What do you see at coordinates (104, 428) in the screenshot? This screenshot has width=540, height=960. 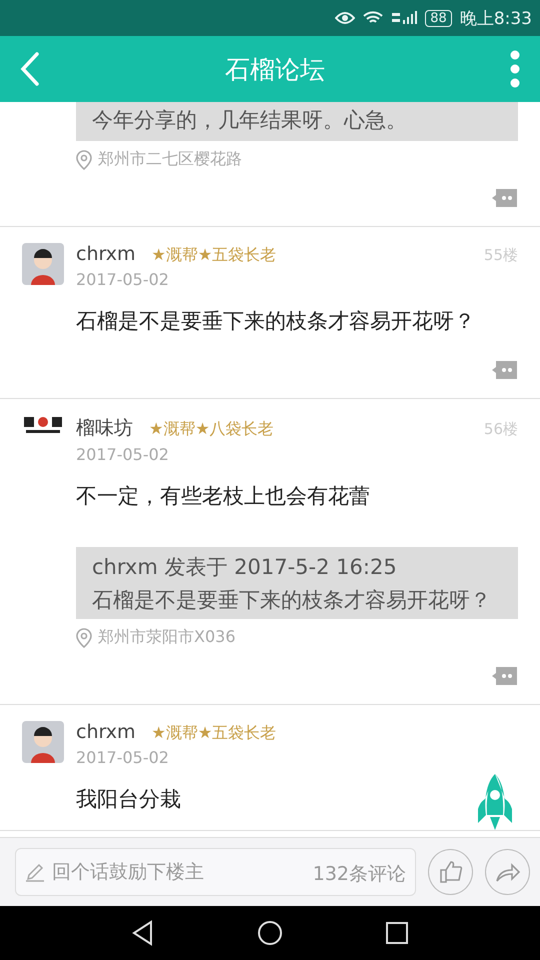 I see `author-name: 榴味坊` at bounding box center [104, 428].